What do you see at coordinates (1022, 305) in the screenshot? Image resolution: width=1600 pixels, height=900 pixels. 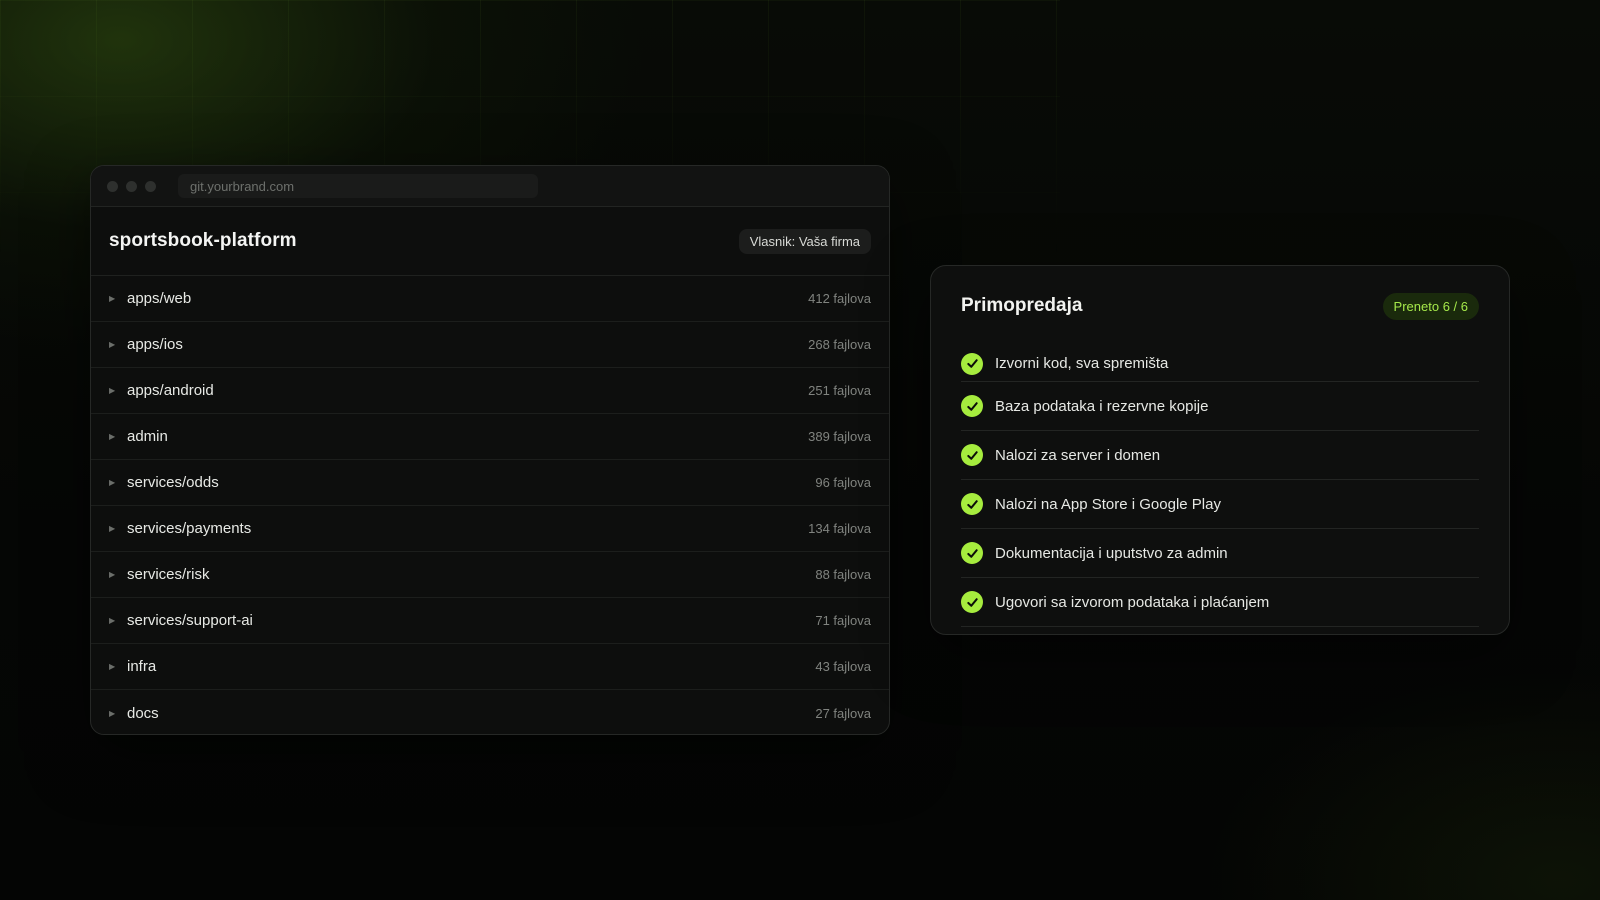 I see `handover-title: Primopredaja` at bounding box center [1022, 305].